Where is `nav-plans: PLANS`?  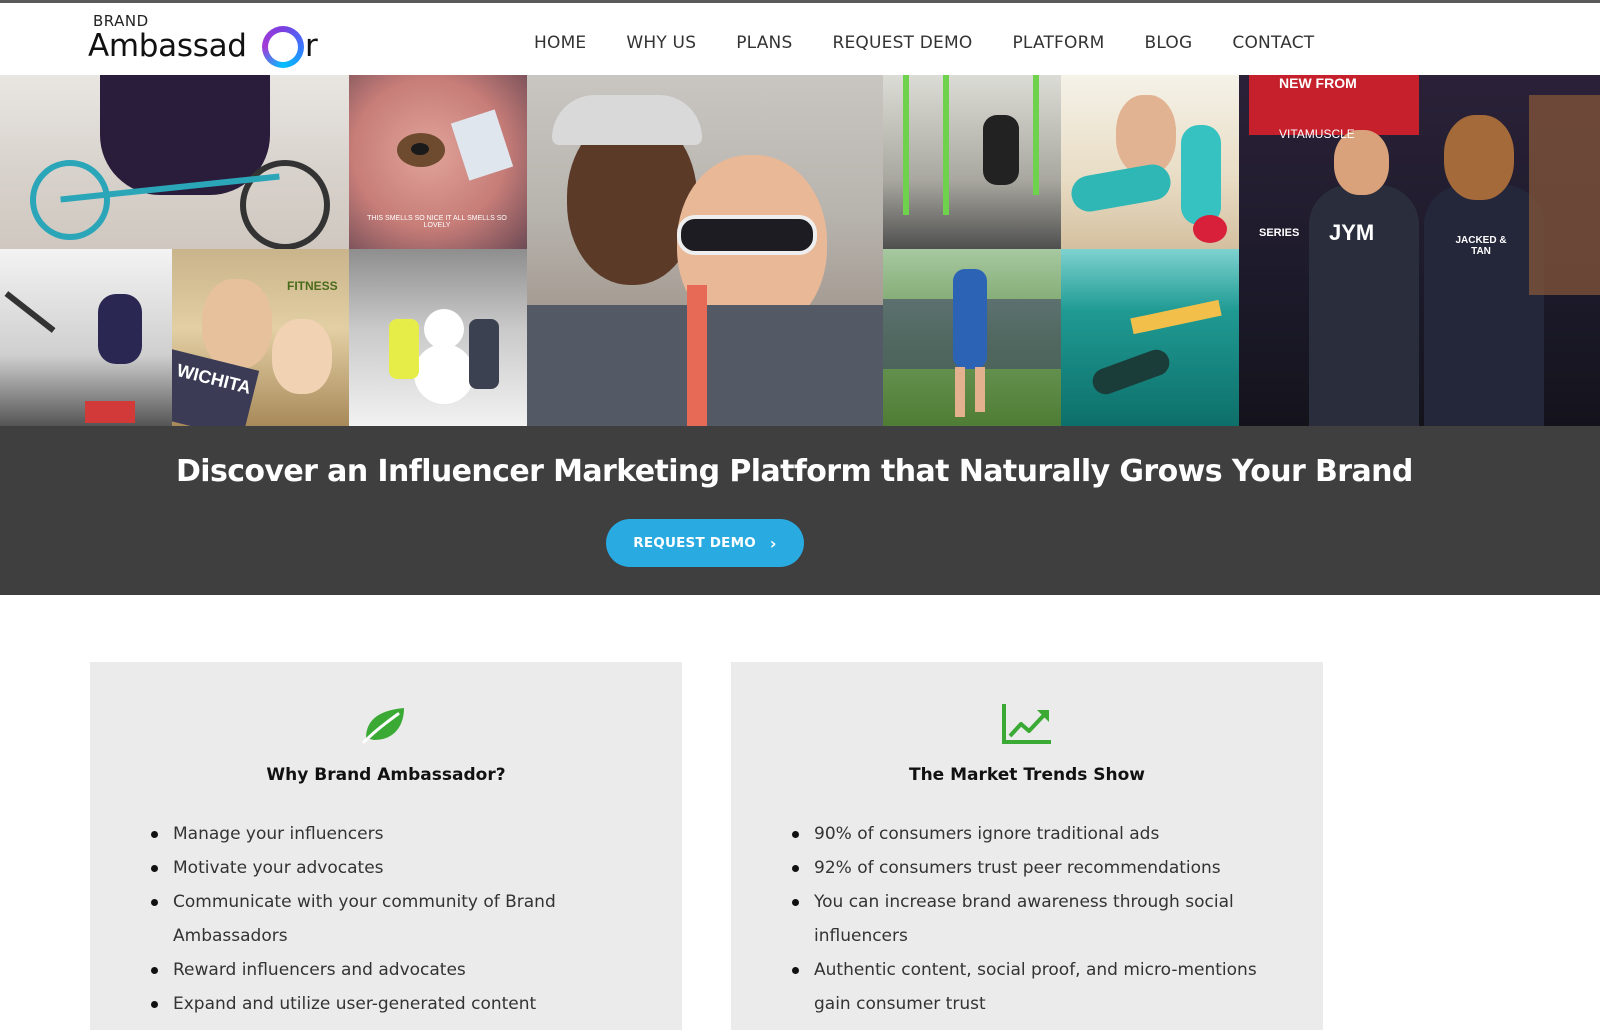 nav-plans: PLANS is located at coordinates (764, 43).